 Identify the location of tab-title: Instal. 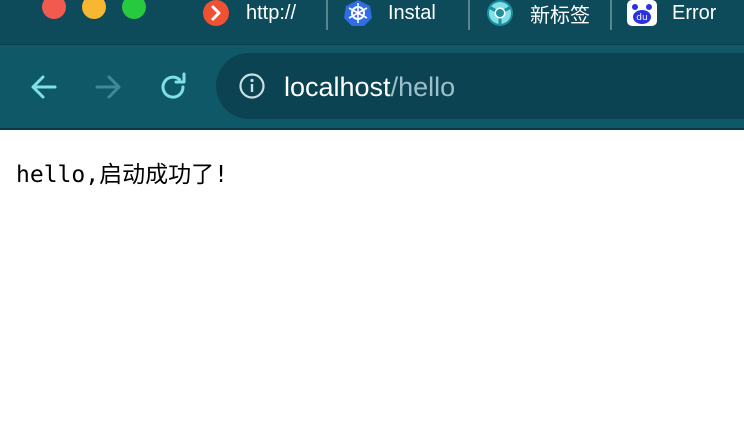
(412, 12).